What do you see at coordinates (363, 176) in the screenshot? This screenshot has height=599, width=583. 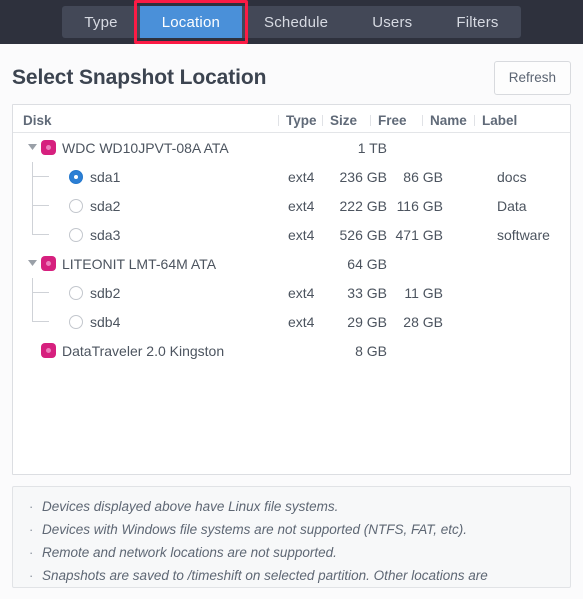 I see `partition-size: 236 GB` at bounding box center [363, 176].